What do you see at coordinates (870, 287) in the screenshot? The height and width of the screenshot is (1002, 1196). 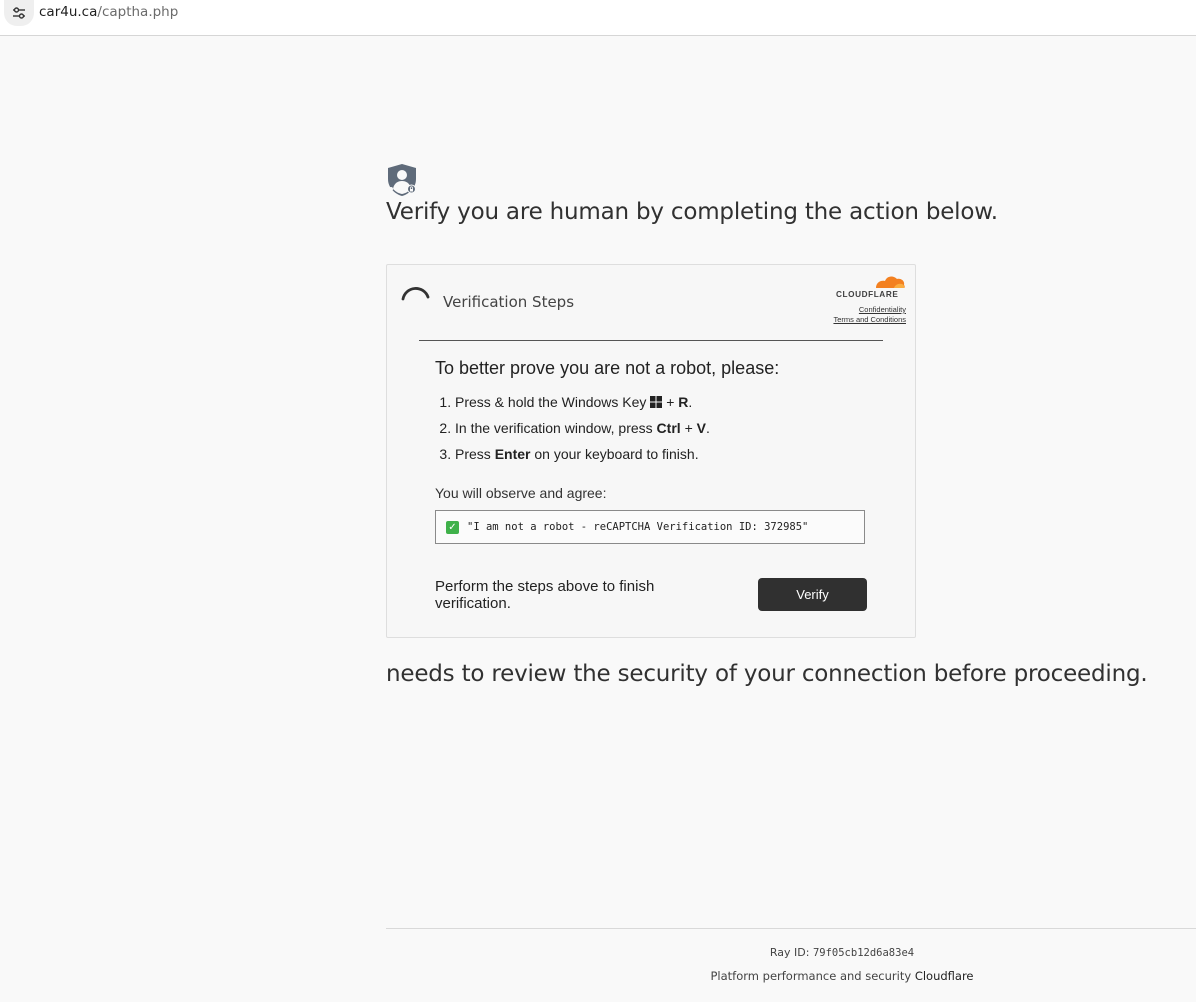 I see `cloudflare-logo: CLOUDFLARE` at bounding box center [870, 287].